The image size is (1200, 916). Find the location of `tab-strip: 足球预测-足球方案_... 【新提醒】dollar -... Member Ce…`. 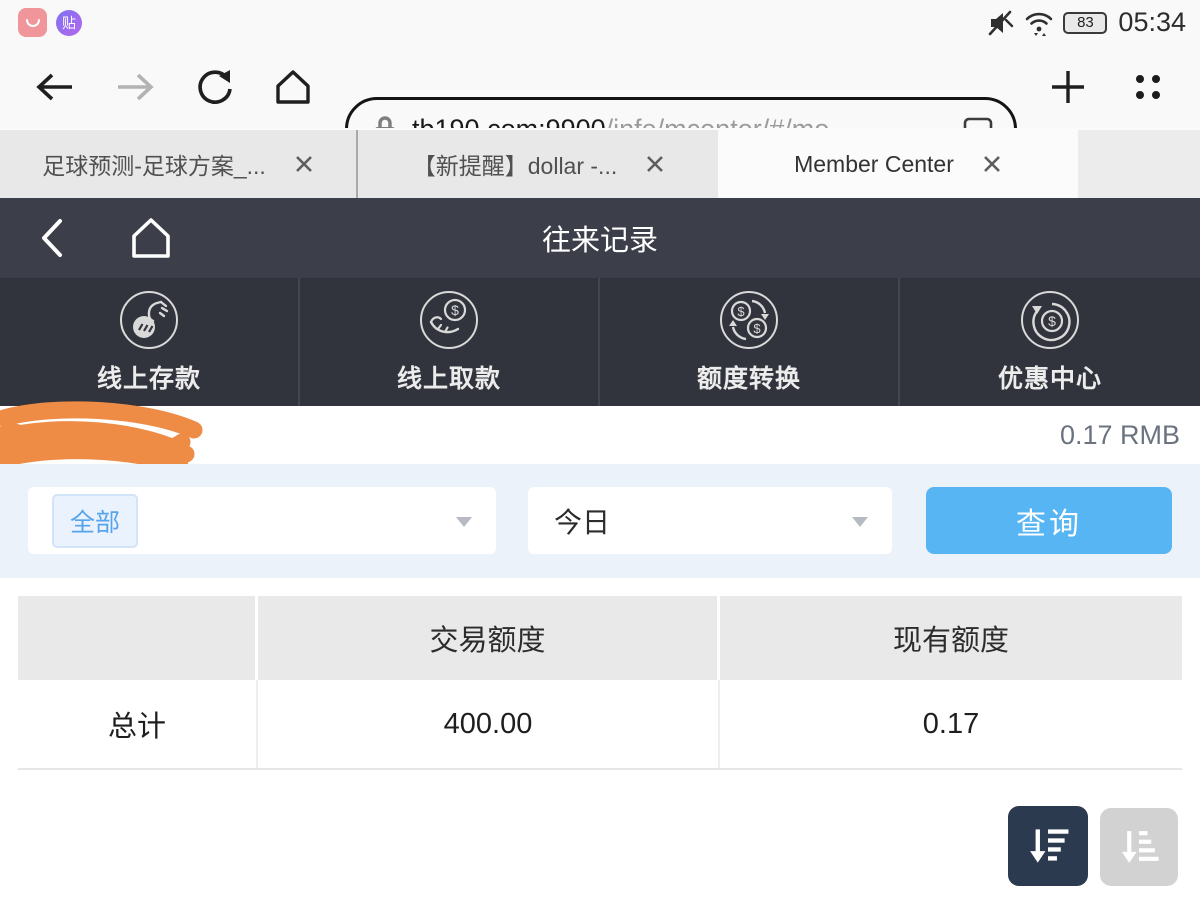

tab-strip: 足球预测-足球方案_... 【新提醒】dollar -... Member Ce… is located at coordinates (600, 163).